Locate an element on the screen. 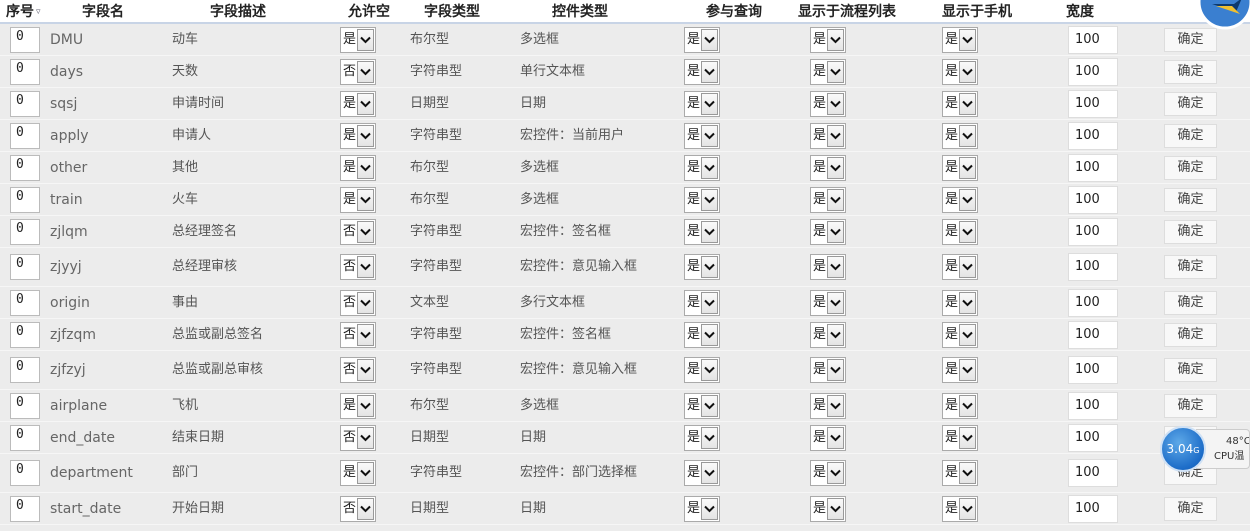  sort-desc-icon: ▿ is located at coordinates (38, 12).